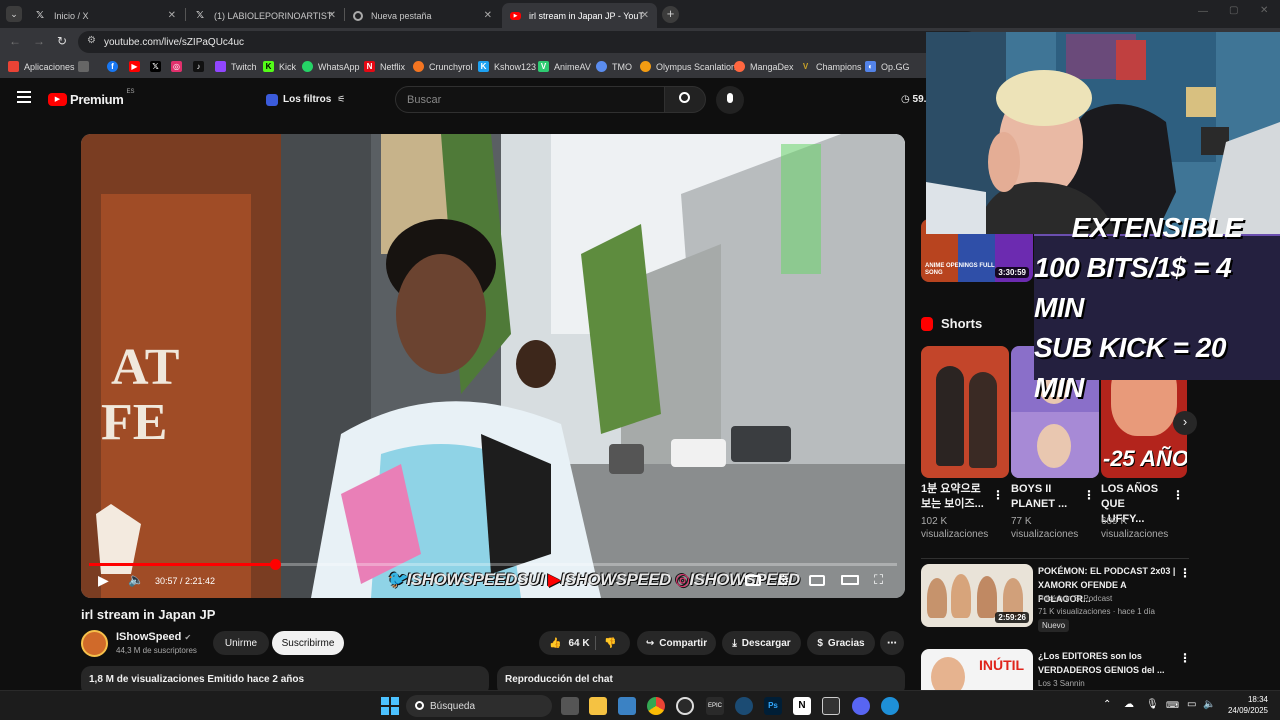 This screenshot has height=720, width=1280. I want to click on onedrive-icon: ☁, so click(1129, 704).